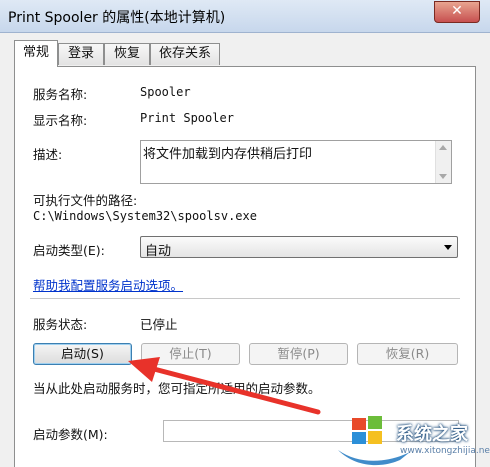 This screenshot has width=490, height=467. Describe the element at coordinates (144, 369) in the screenshot. I see `arrow-head-icon` at that location.